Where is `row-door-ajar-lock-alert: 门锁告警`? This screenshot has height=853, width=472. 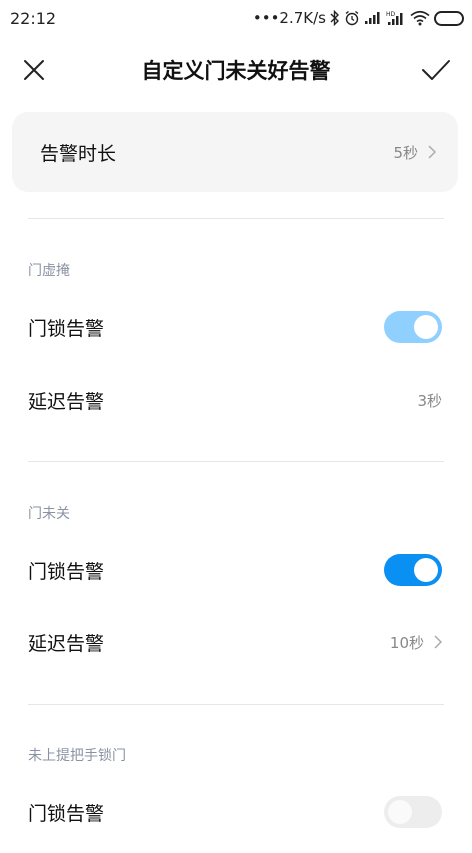
row-door-ajar-lock-alert: 门锁告警 is located at coordinates (236, 327).